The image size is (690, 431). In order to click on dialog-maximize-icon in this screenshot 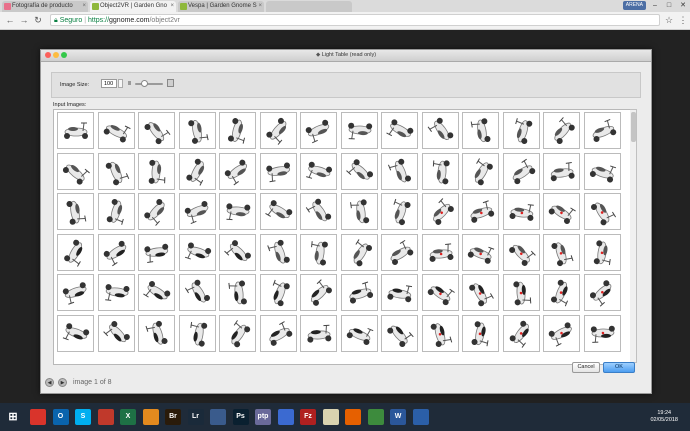, I will do `click(64, 55)`.